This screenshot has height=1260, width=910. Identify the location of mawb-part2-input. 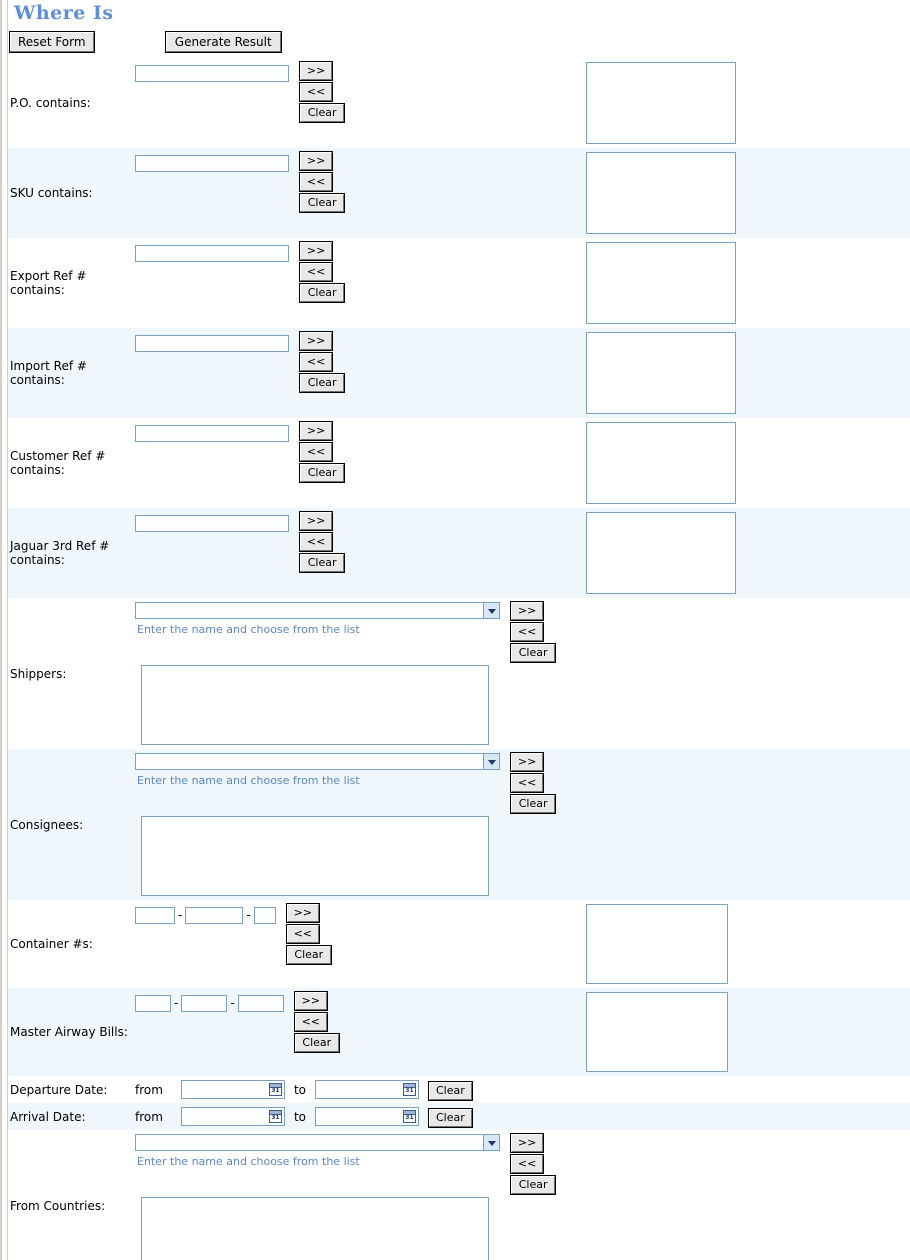
(204, 1003).